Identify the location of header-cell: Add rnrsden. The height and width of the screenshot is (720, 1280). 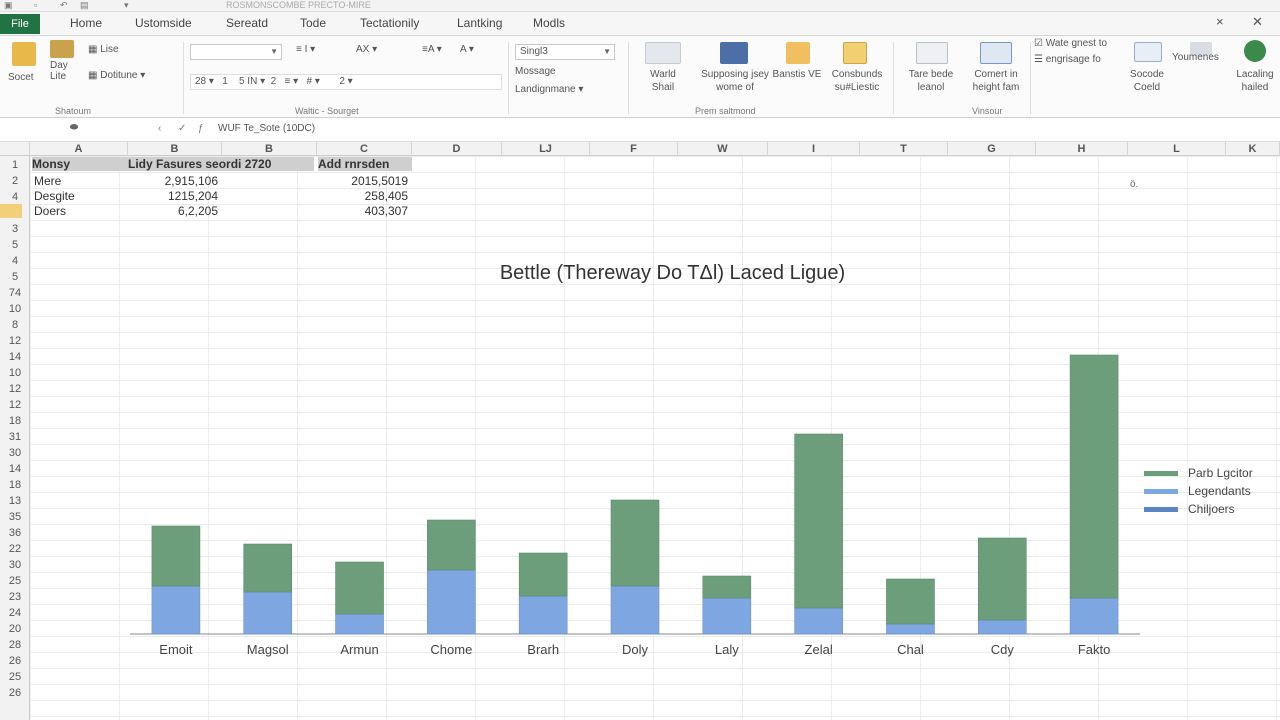
(365, 164).